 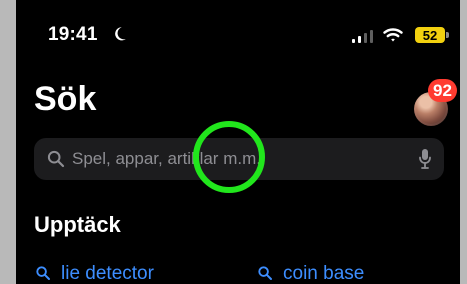 I want to click on moon-icon, so click(x=120, y=34).